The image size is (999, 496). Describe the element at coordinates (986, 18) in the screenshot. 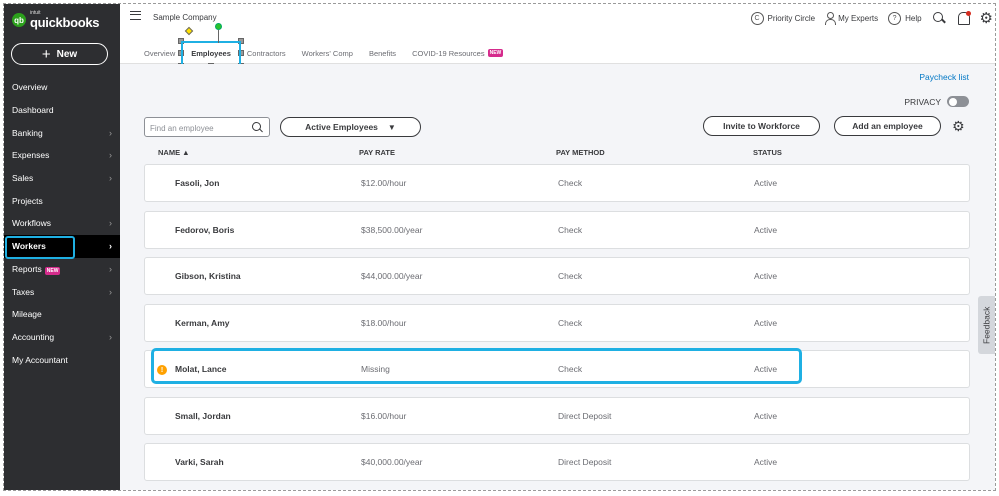

I see `gear-icon: ⚙` at that location.